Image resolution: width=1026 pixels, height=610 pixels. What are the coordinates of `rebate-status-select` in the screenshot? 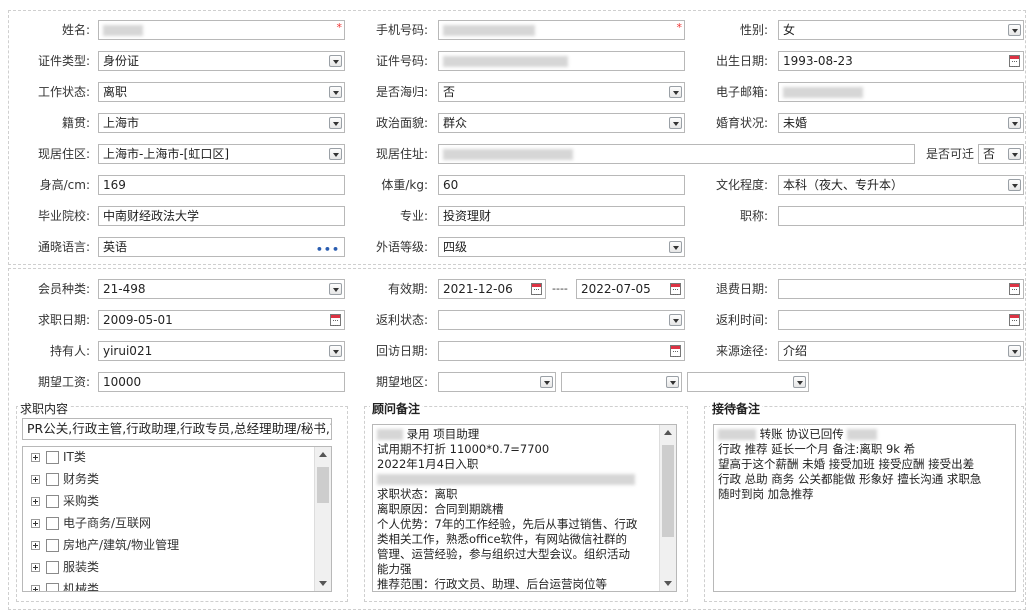 It's located at (561, 320).